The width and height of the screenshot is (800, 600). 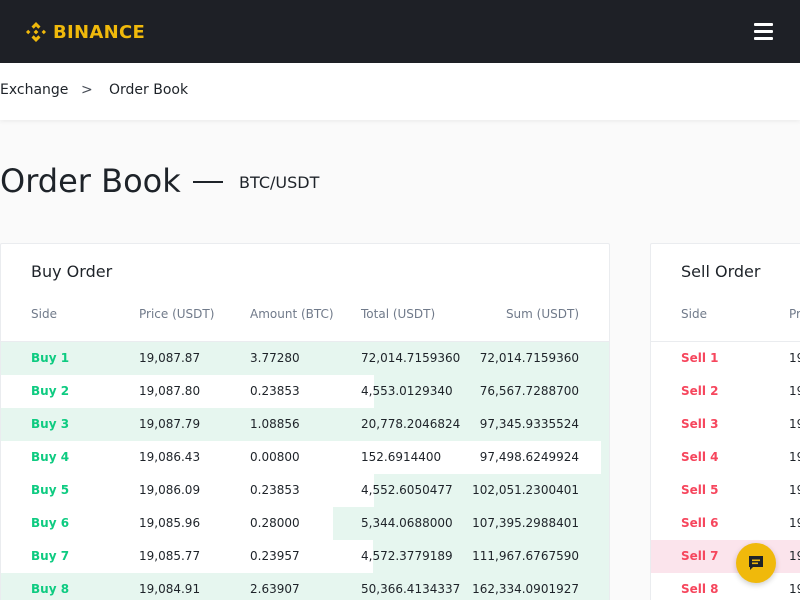 I want to click on chat-icon, so click(x=756, y=563).